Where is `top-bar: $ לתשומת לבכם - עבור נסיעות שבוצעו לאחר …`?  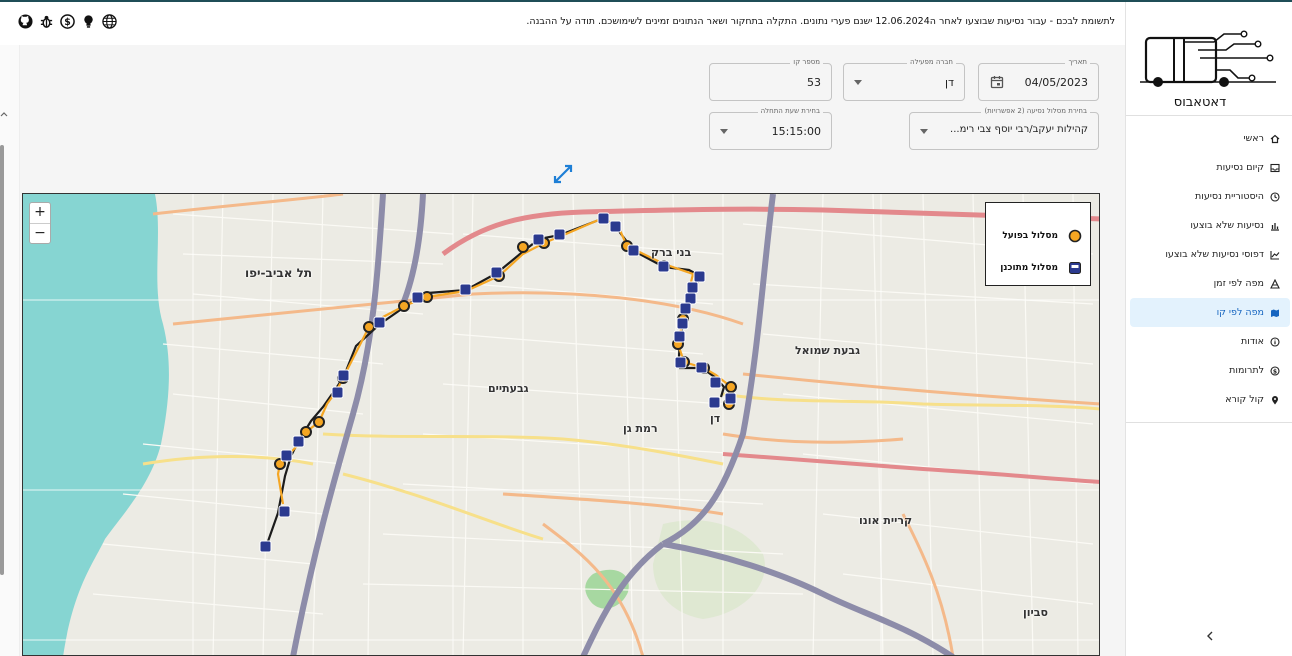
top-bar: $ לתשומת לבכם - עבור נסיעות שבוצעו לאחר … is located at coordinates (562, 23).